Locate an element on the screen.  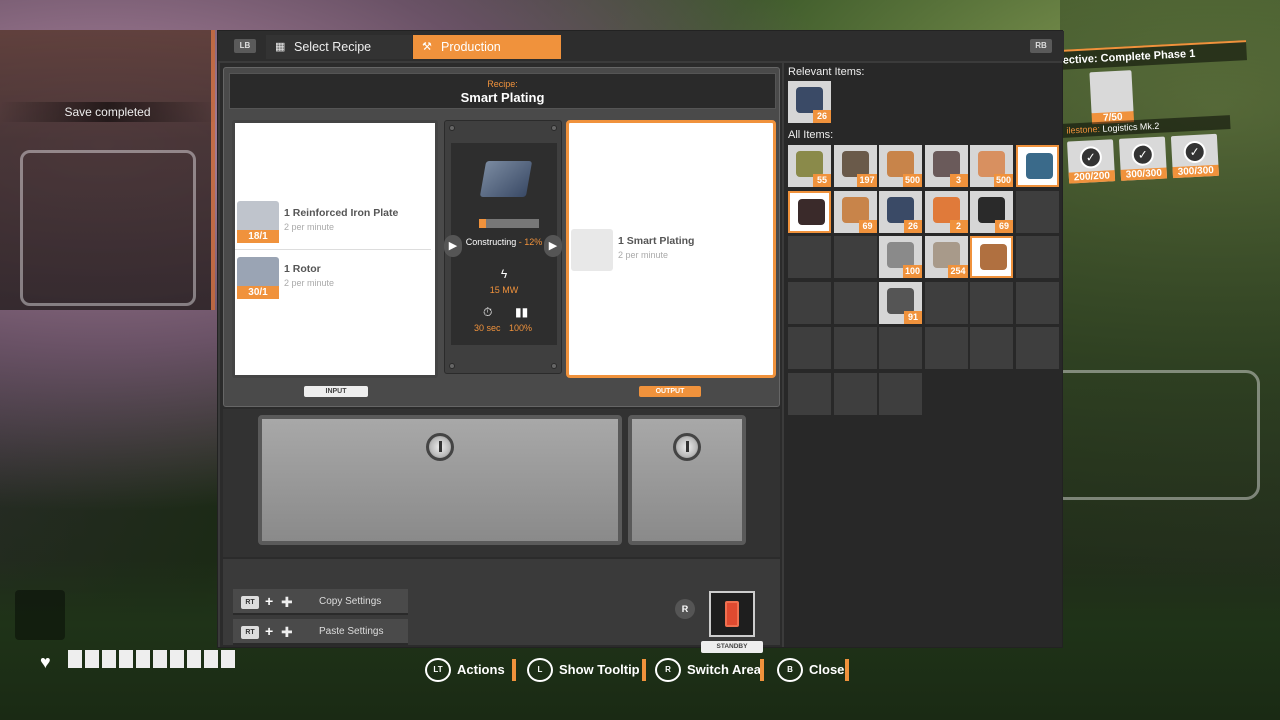
item-count: 2 is located at coordinates (958, 226).